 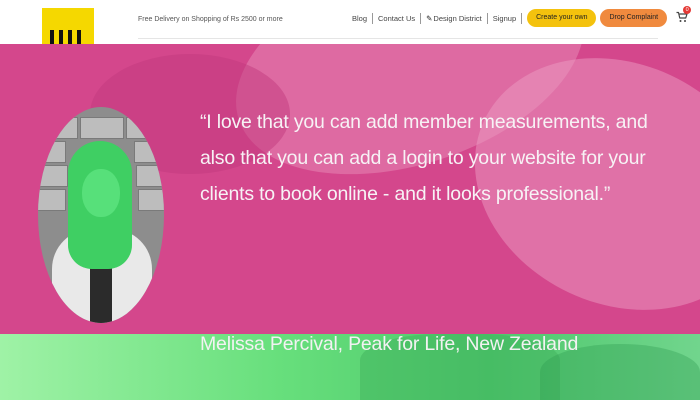 I want to click on design-district-label: Design District, so click(x=457, y=18).